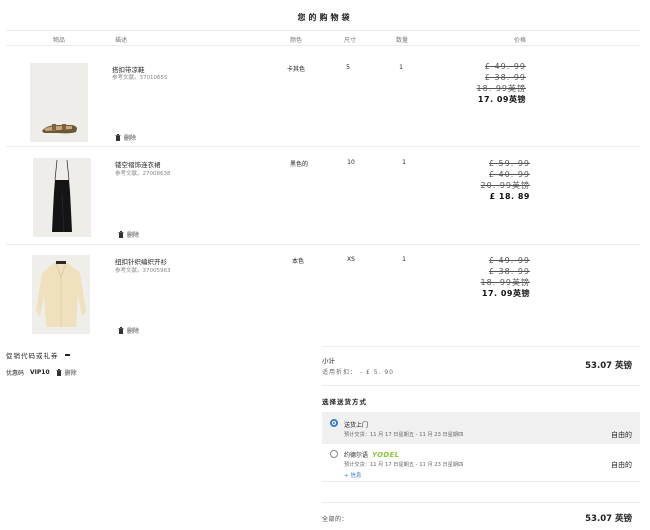  Describe the element at coordinates (509, 196) in the screenshot. I see `current-price: £ 18. 89` at that location.